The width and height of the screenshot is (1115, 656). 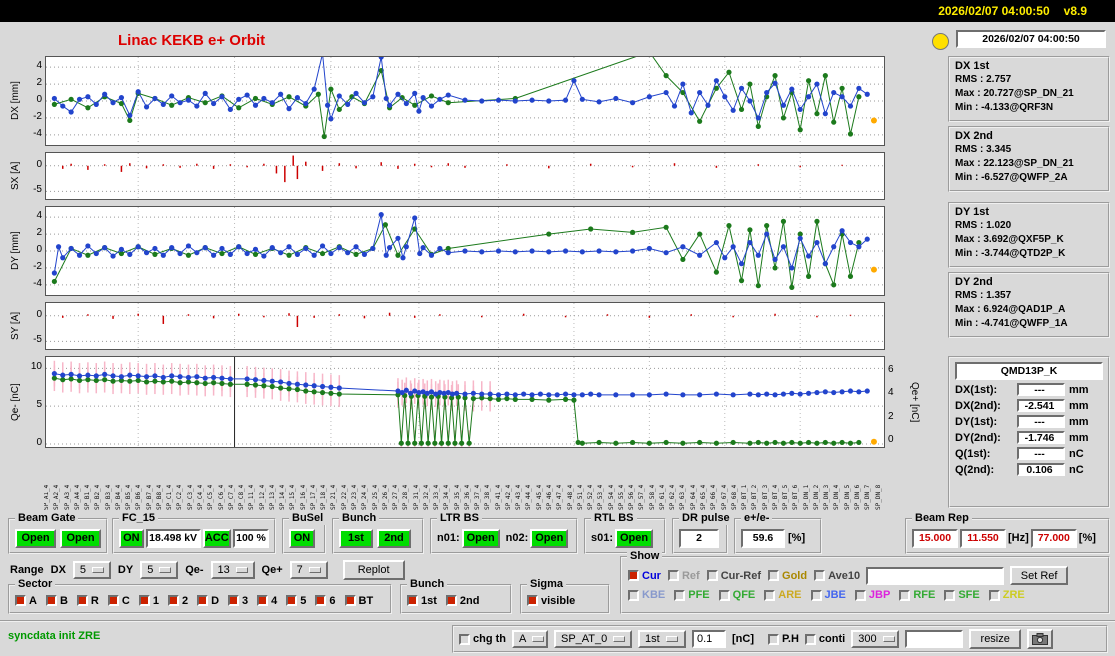 What do you see at coordinates (221, 497) in the screenshot?
I see `bpm-name-label: SP_C6_4` at bounding box center [221, 497].